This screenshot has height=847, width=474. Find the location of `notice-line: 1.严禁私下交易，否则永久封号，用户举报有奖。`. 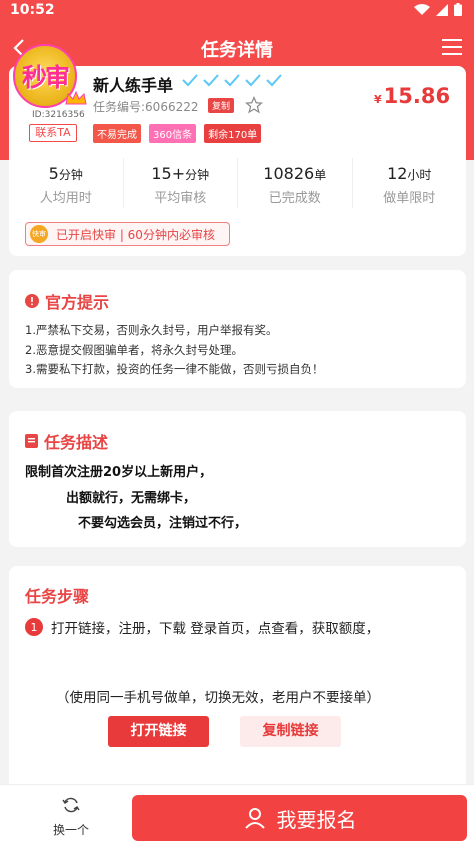

notice-line: 1.严禁私下交易，否则永久封号，用户举报有奖。 is located at coordinates (151, 330).